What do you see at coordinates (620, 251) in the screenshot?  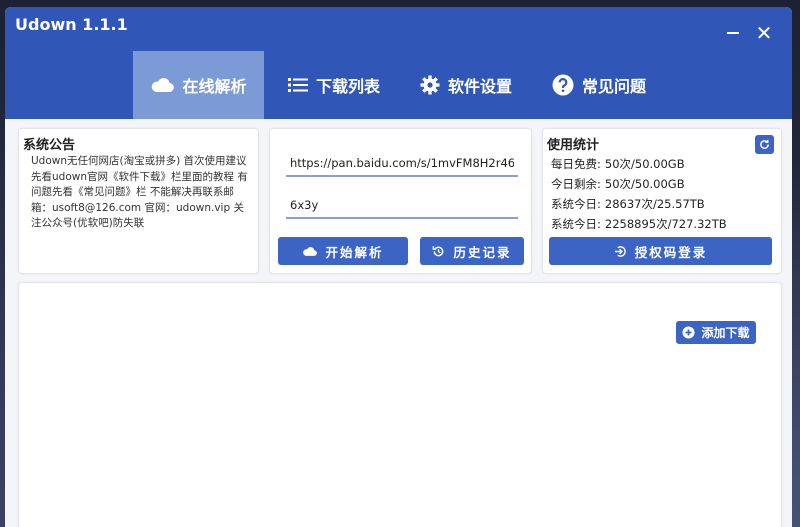 I see `login-icon` at bounding box center [620, 251].